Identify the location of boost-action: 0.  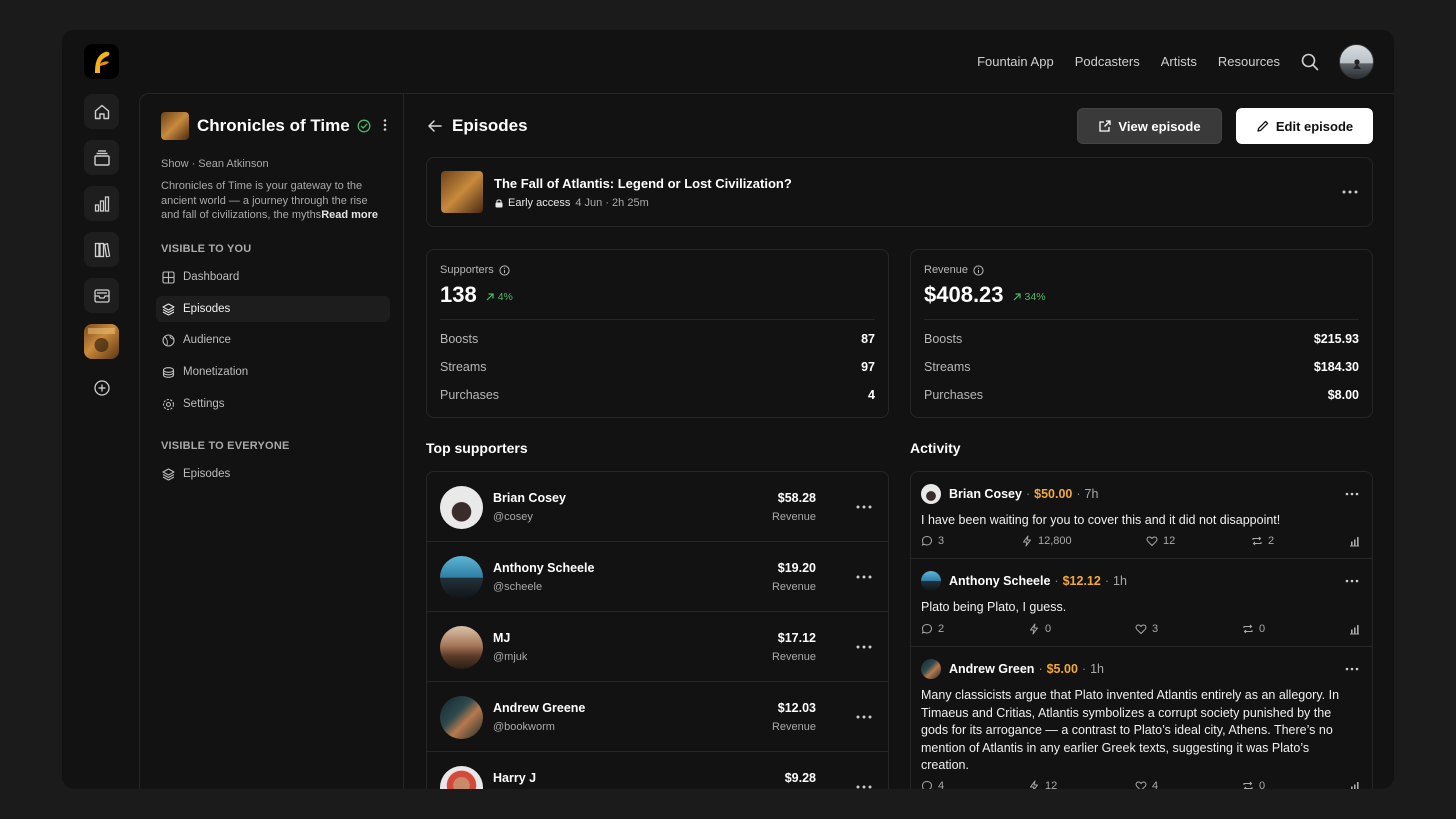
(1039, 629).